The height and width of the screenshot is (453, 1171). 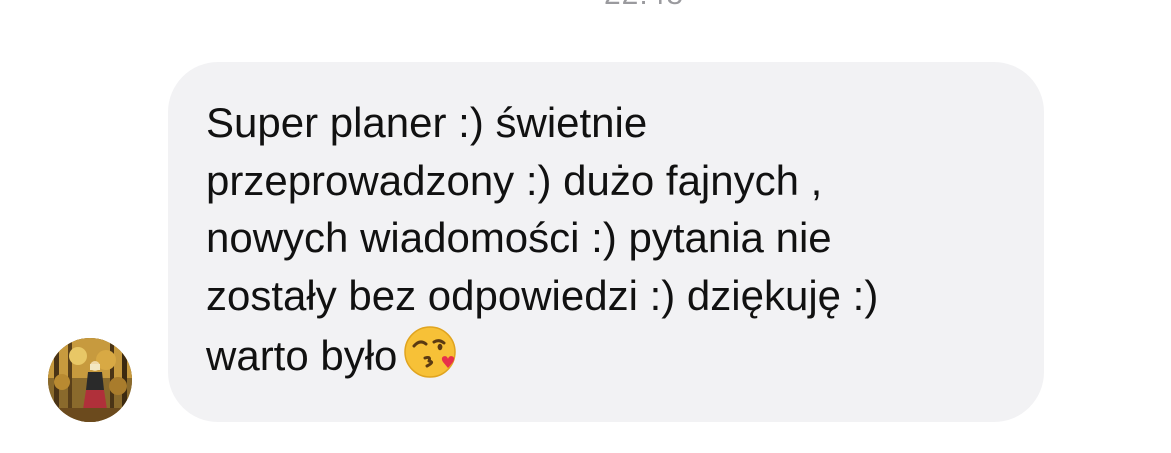 I want to click on sender-avatar, so click(x=90, y=380).